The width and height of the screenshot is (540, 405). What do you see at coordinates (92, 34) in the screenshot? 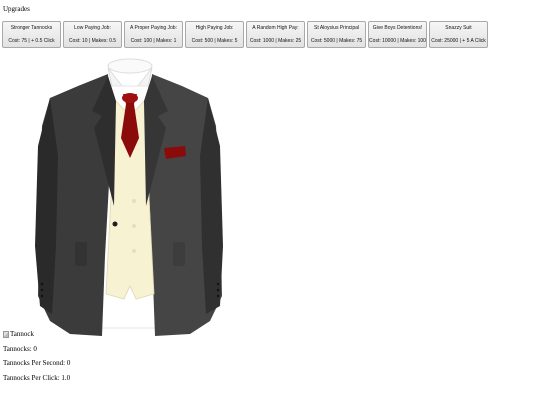
I see `upgrade-low-paying-job-button: Low Paying Job: Cost: 10 | Makes: 0.5` at bounding box center [92, 34].